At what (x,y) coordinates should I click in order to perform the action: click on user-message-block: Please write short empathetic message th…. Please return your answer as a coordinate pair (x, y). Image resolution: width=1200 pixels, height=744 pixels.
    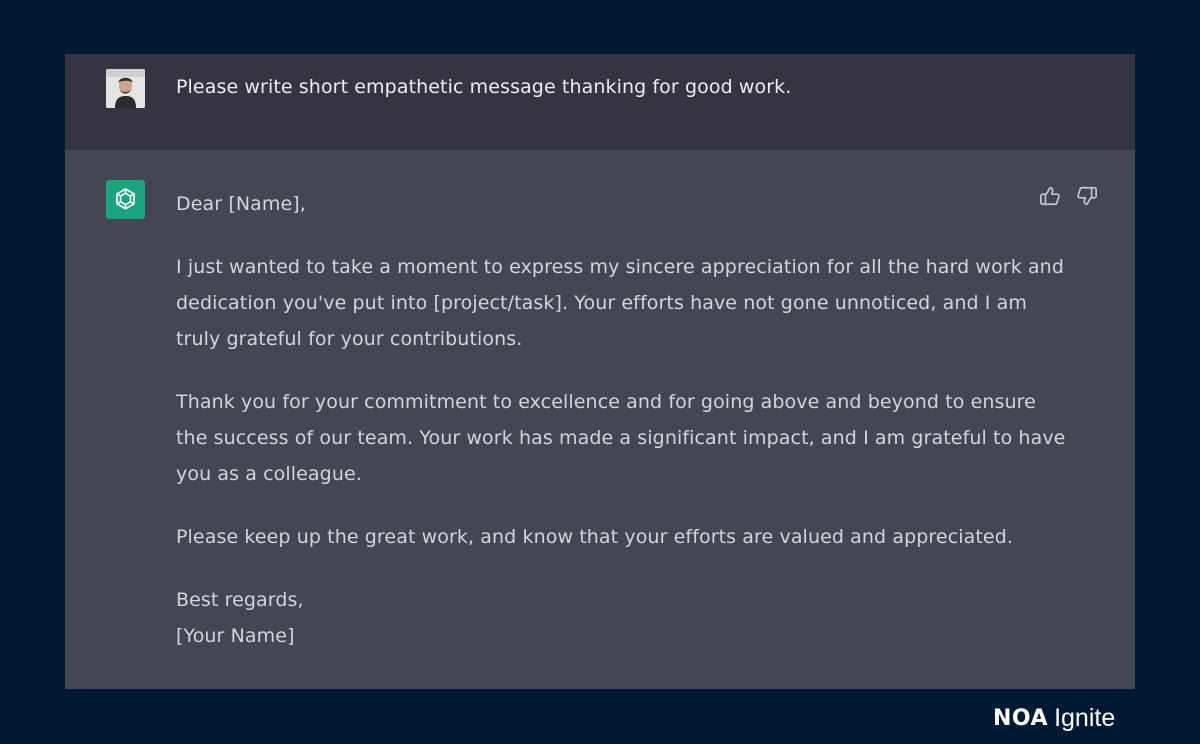
    Looking at the image, I should click on (600, 102).